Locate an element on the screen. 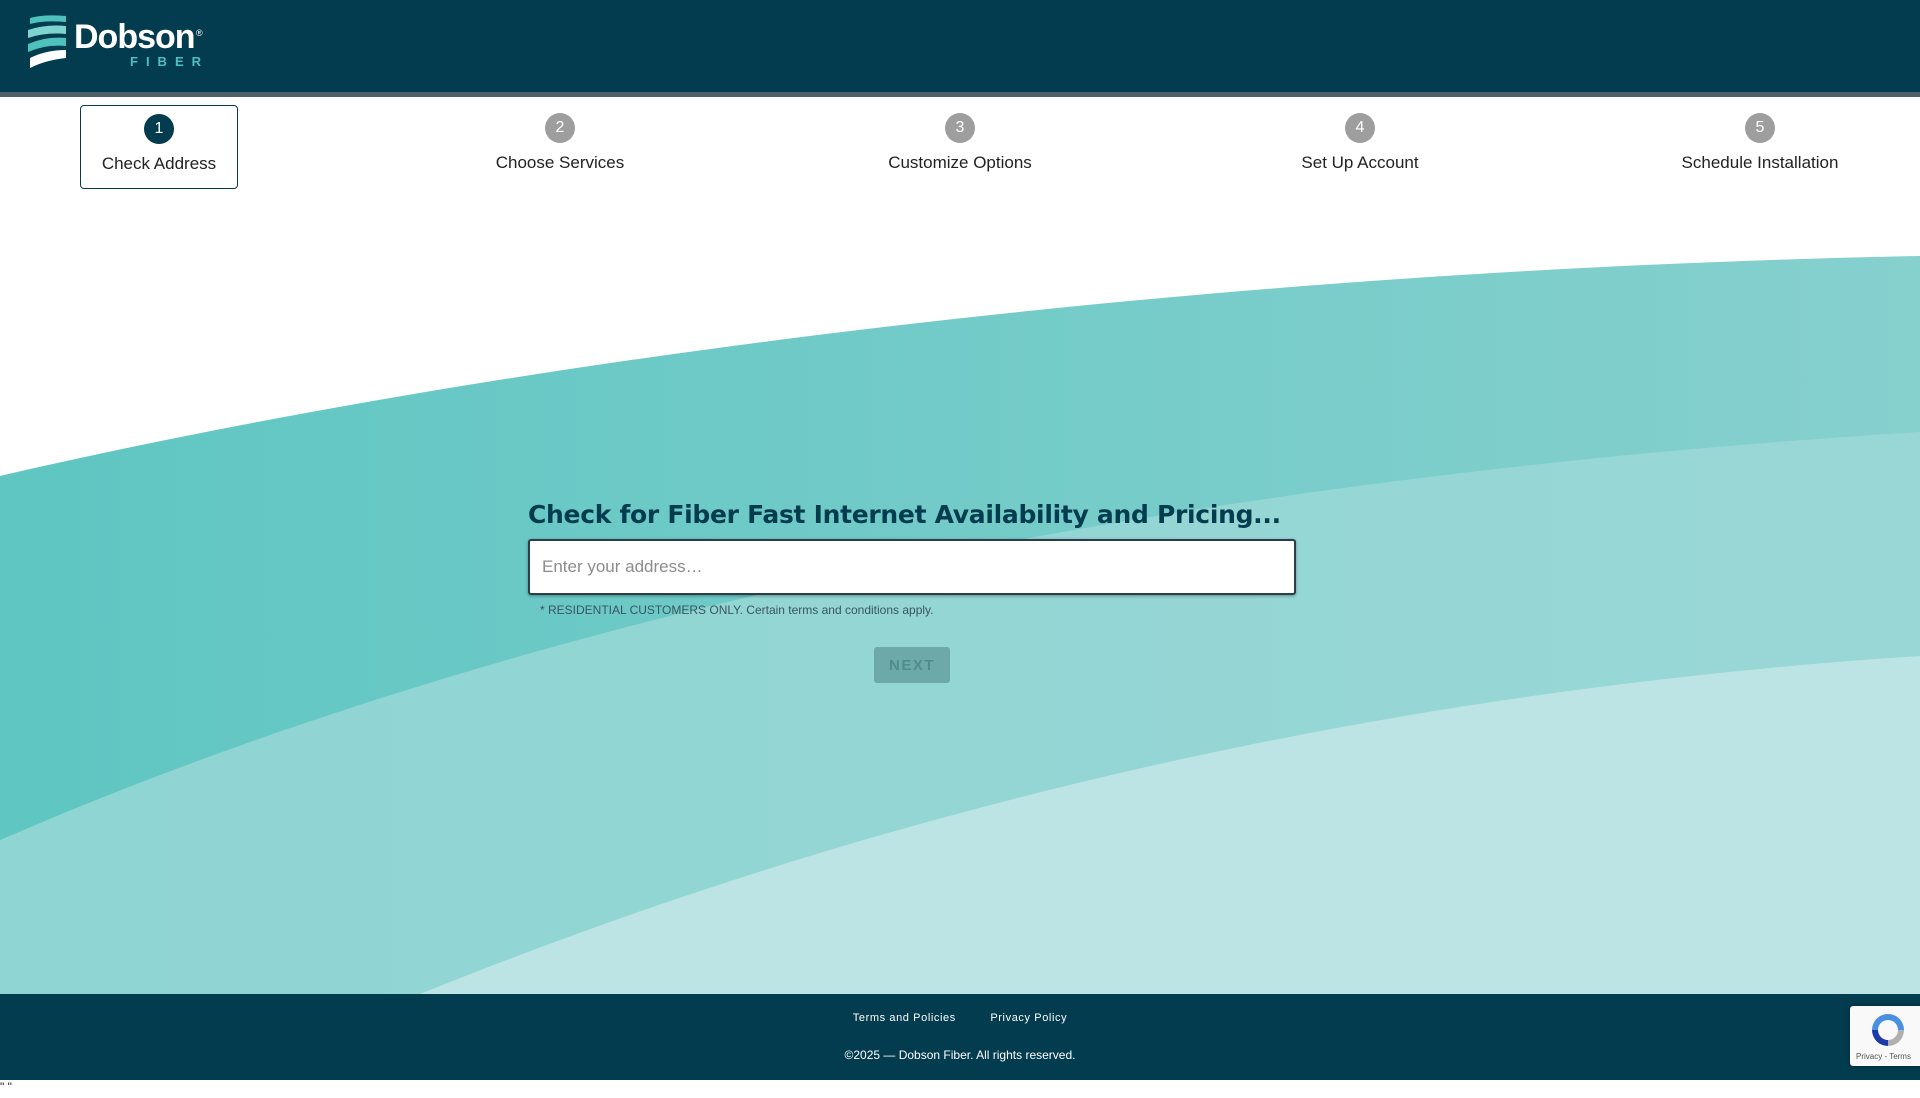 This screenshot has width=1920, height=1098. step-check-address: 1 Check Address is located at coordinates (159, 147).